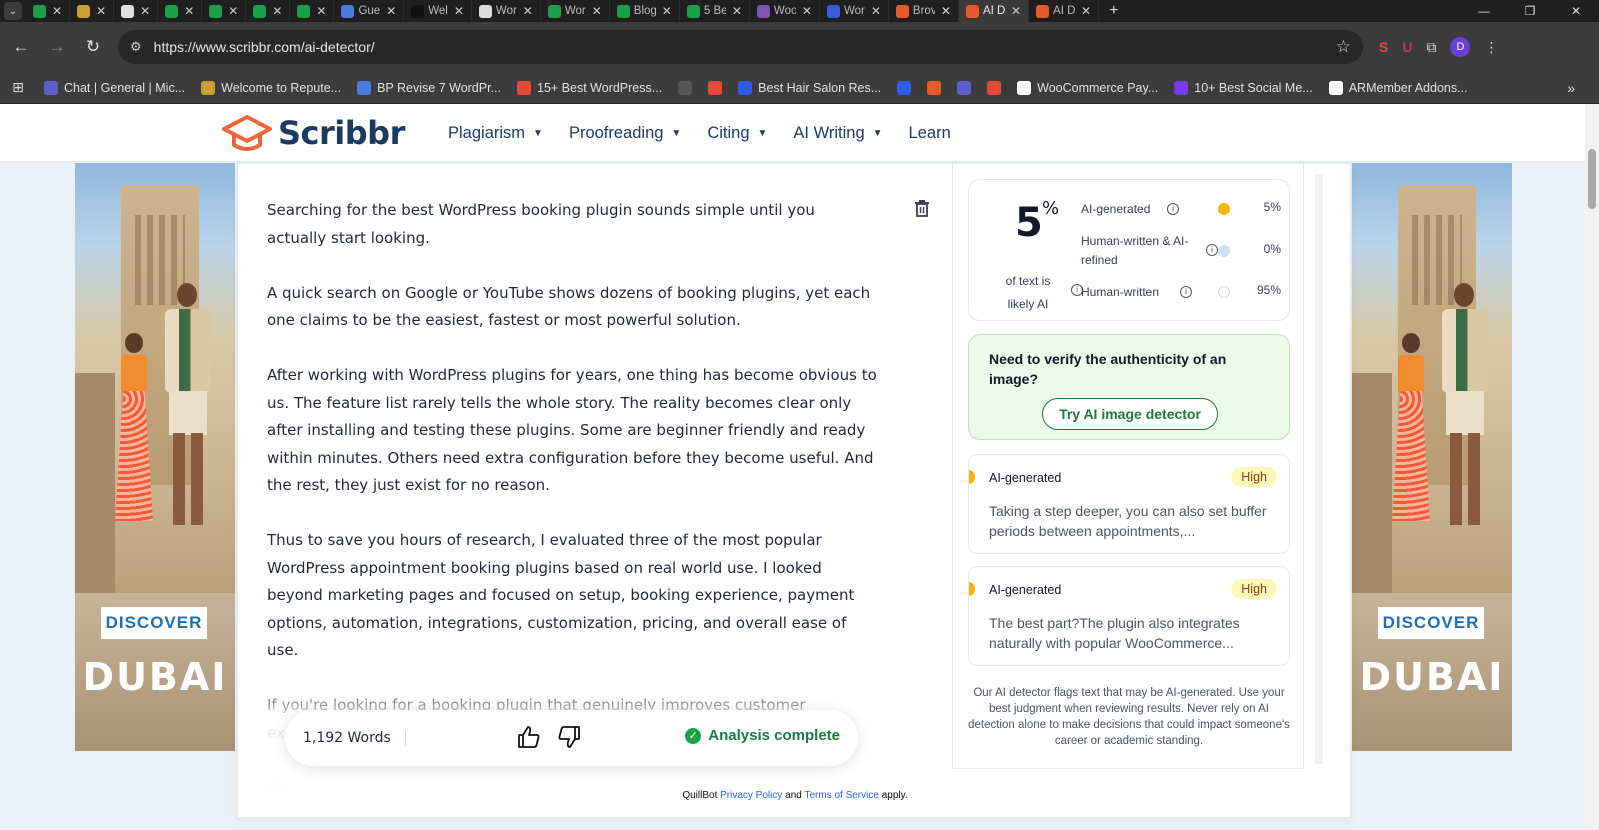 The image size is (1599, 830). I want to click on address-bar: ⚙ https://www.scribbr.com/ai-detector/ ☆, so click(740, 47).